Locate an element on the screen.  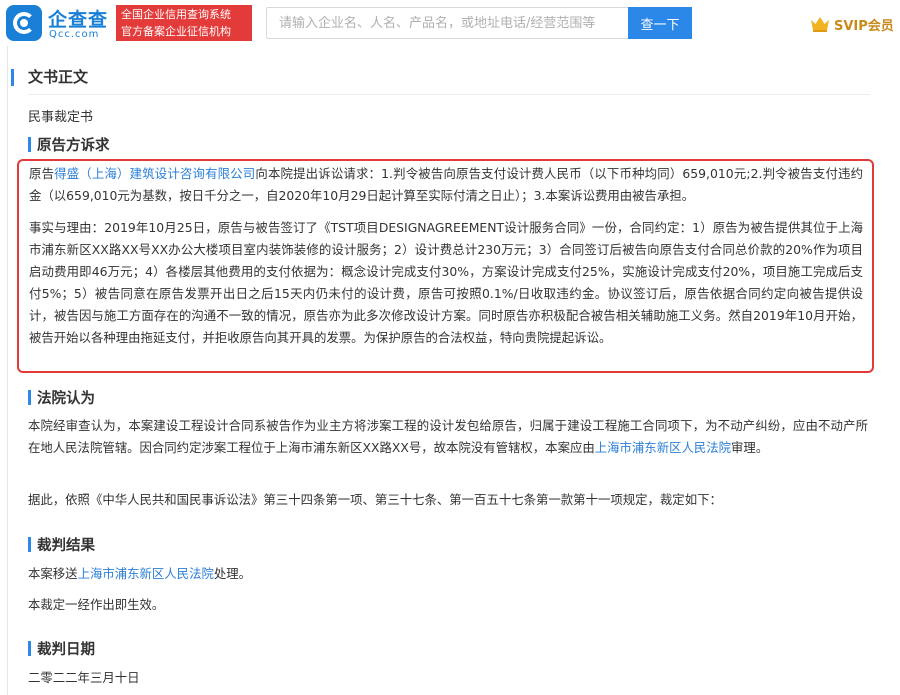
result-text-prefix: 本案移送 is located at coordinates (53, 573).